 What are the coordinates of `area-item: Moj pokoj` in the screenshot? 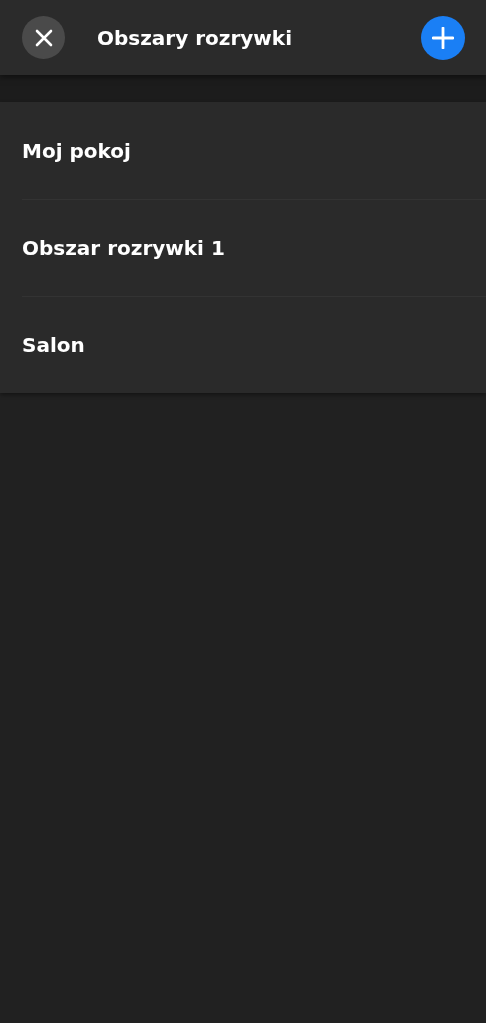 It's located at (254, 150).